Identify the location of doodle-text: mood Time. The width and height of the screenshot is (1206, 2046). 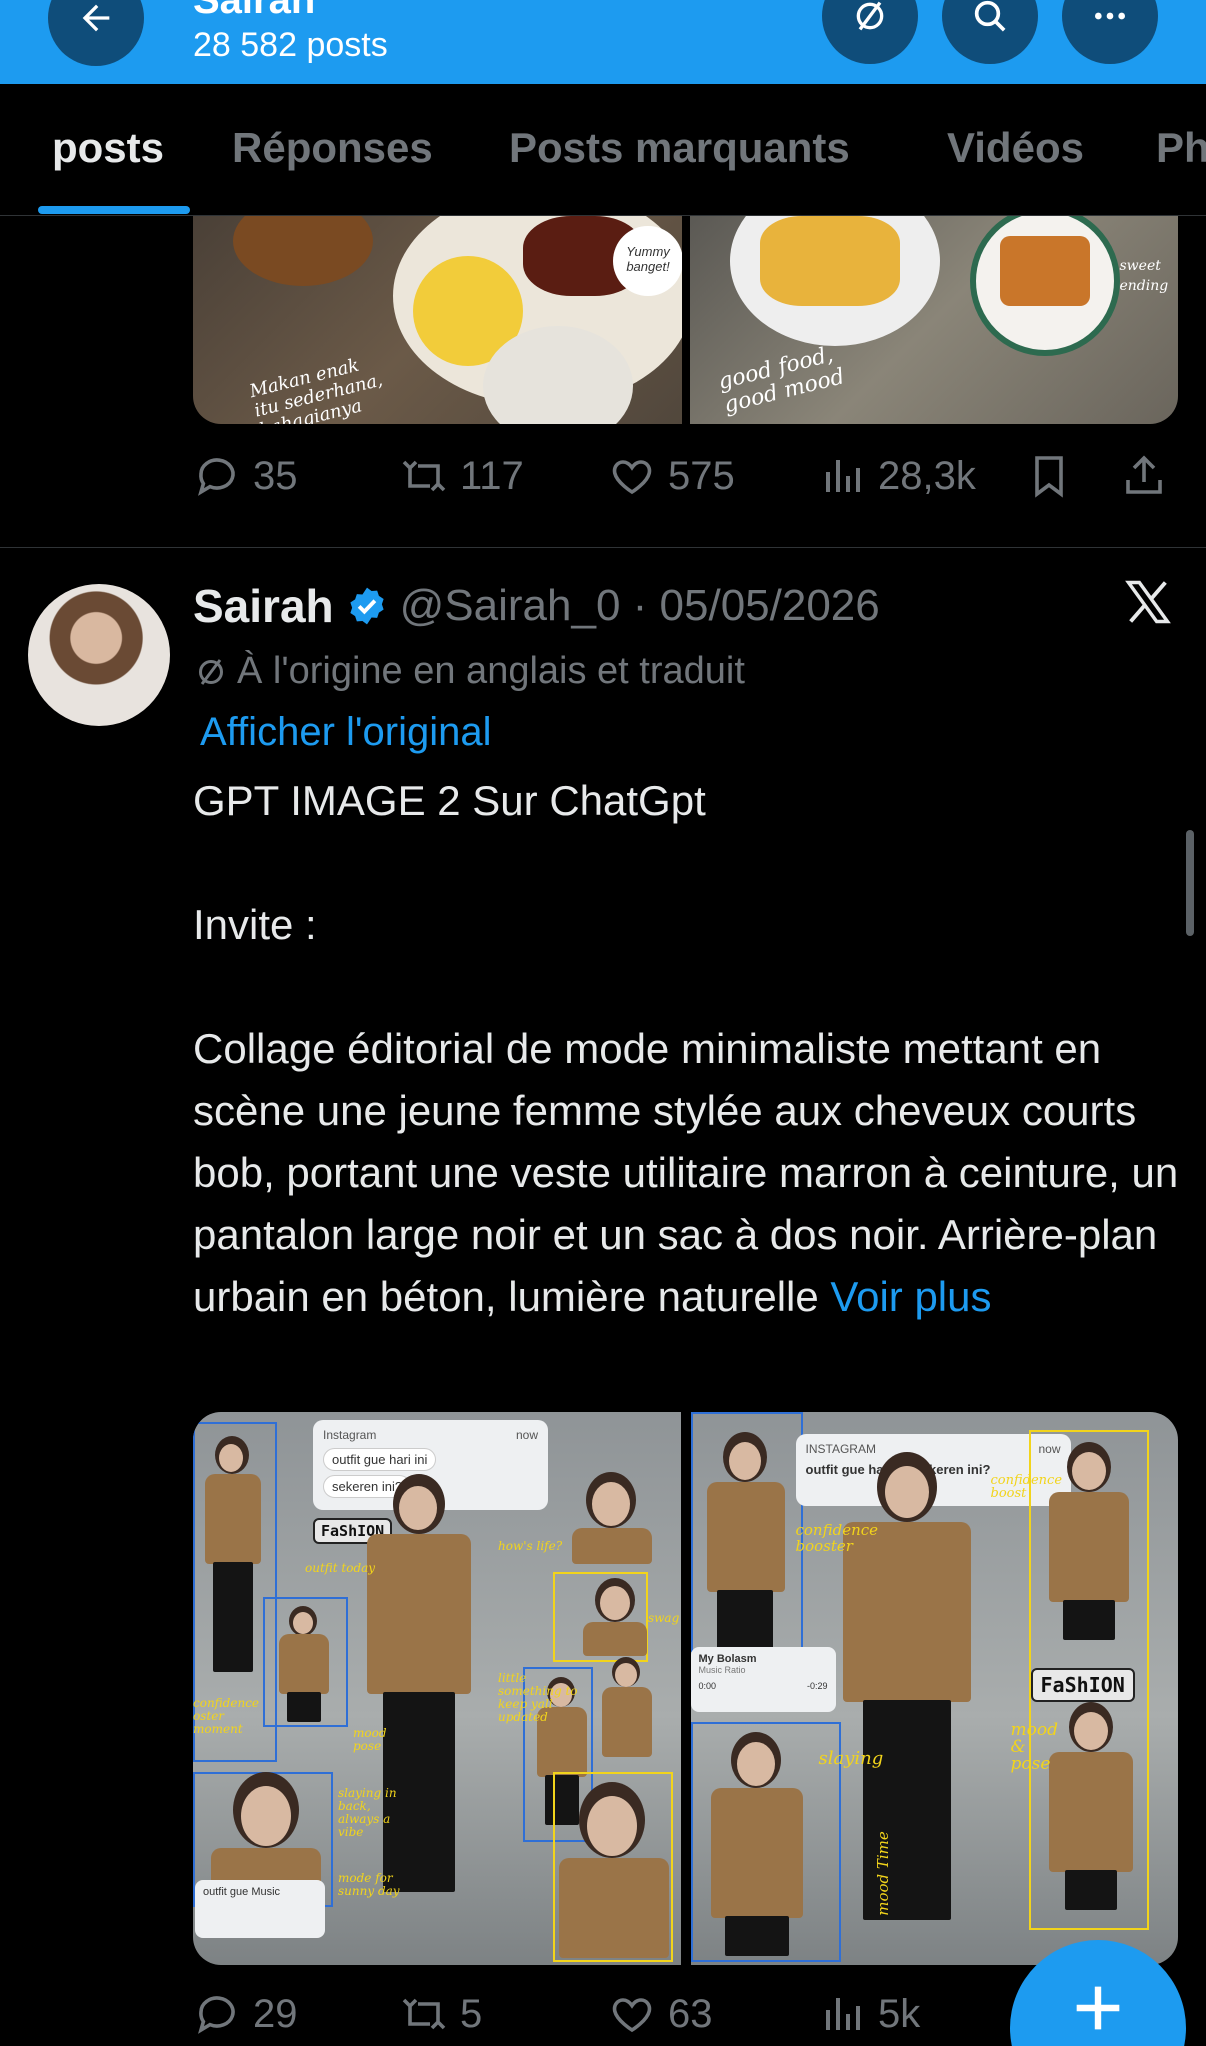
(882, 1873).